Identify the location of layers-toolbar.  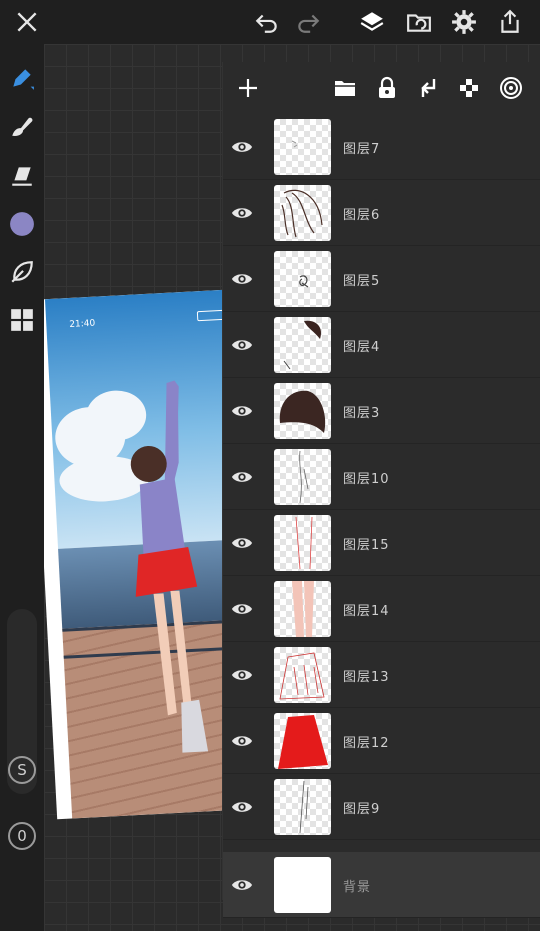
(381, 88).